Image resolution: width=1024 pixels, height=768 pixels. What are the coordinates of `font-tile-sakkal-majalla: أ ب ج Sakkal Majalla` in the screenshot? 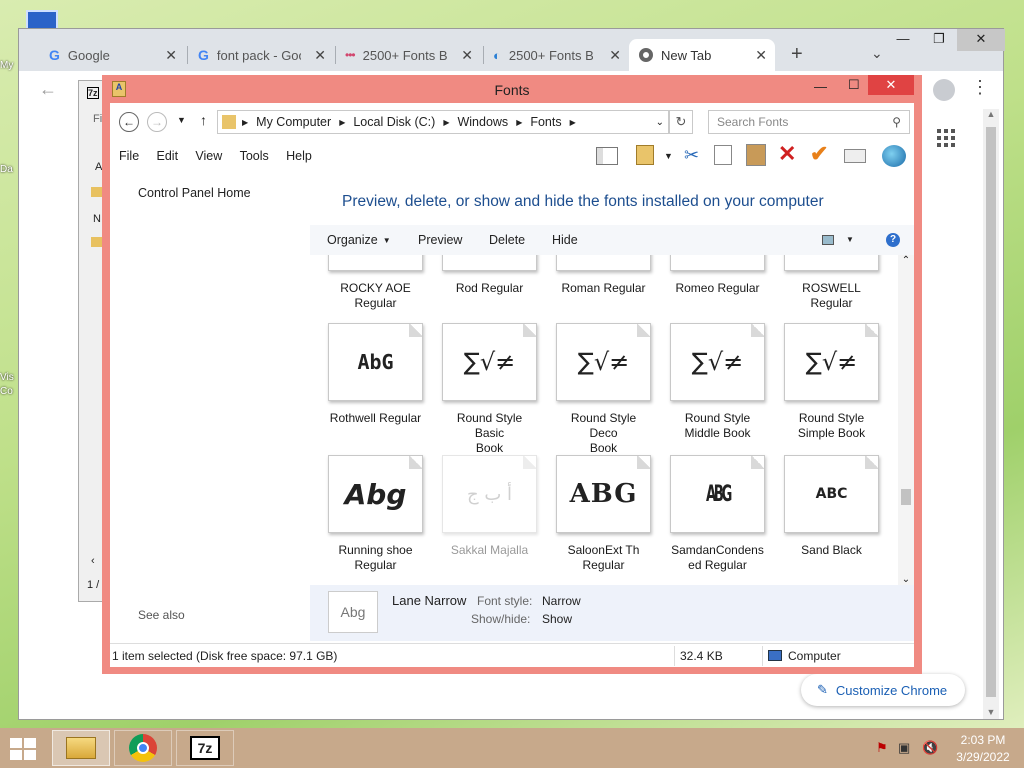 It's located at (489, 506).